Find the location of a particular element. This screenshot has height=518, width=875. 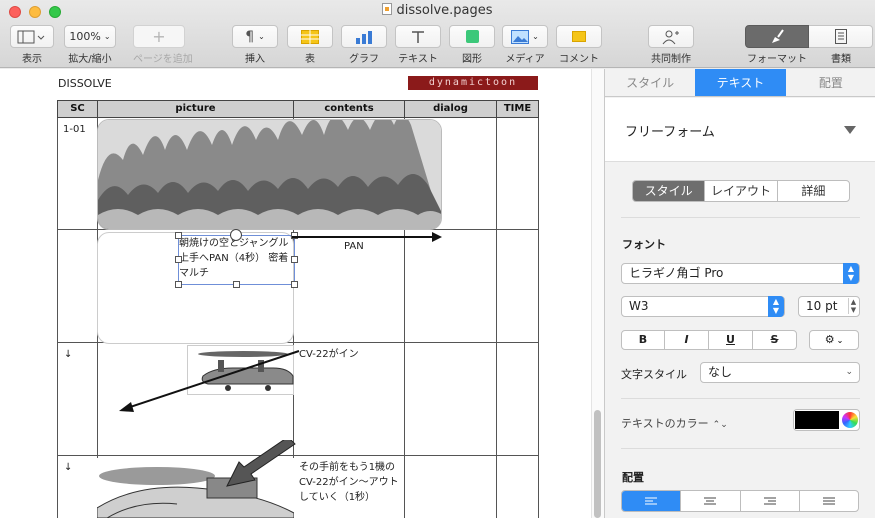

subtab-style: スタイル is located at coordinates (669, 191).